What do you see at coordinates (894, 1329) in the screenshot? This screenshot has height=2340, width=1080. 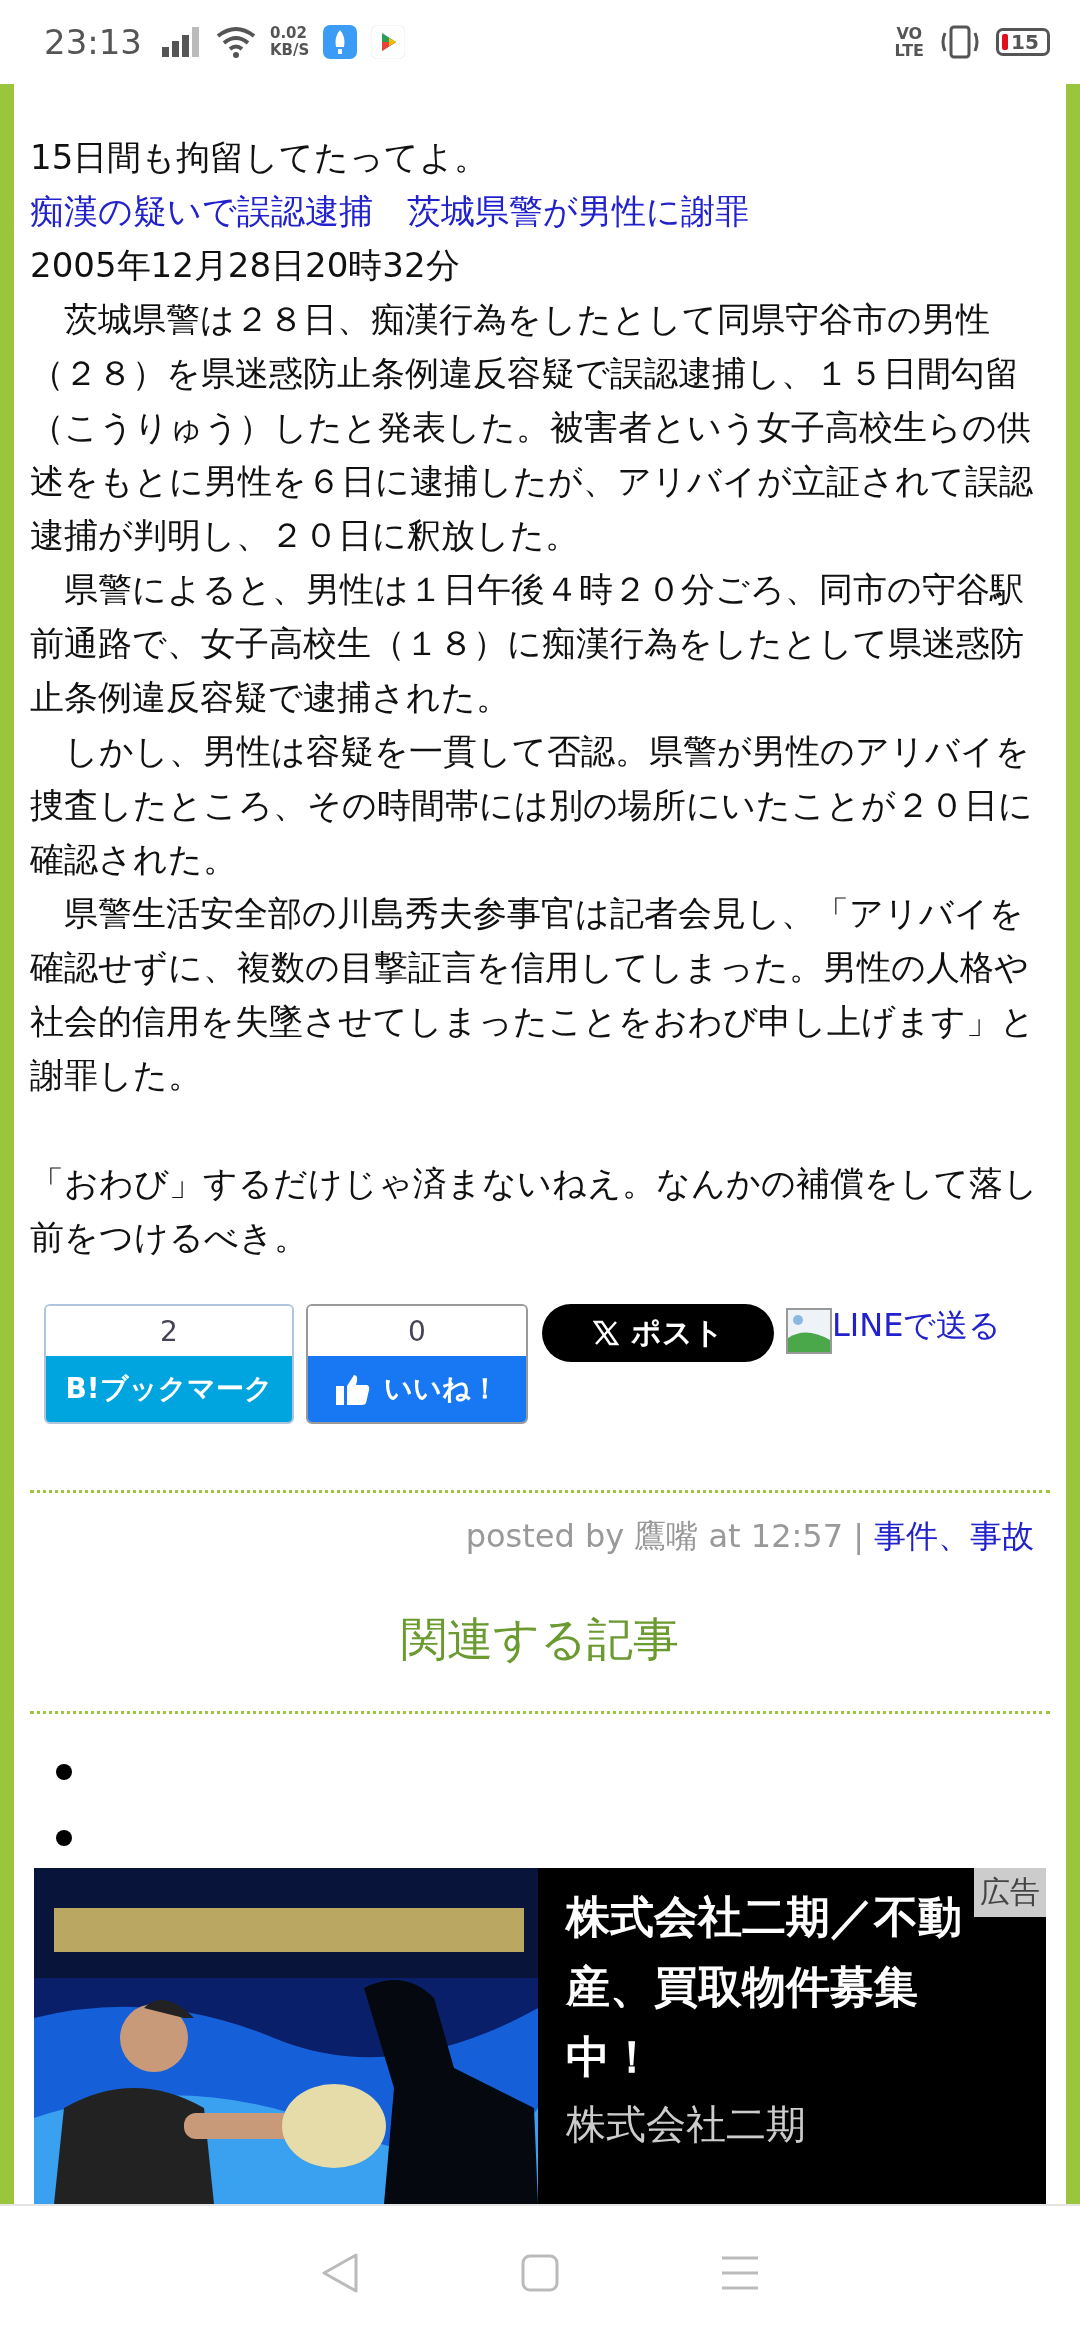 I see `line-share-link: LINEで送る` at bounding box center [894, 1329].